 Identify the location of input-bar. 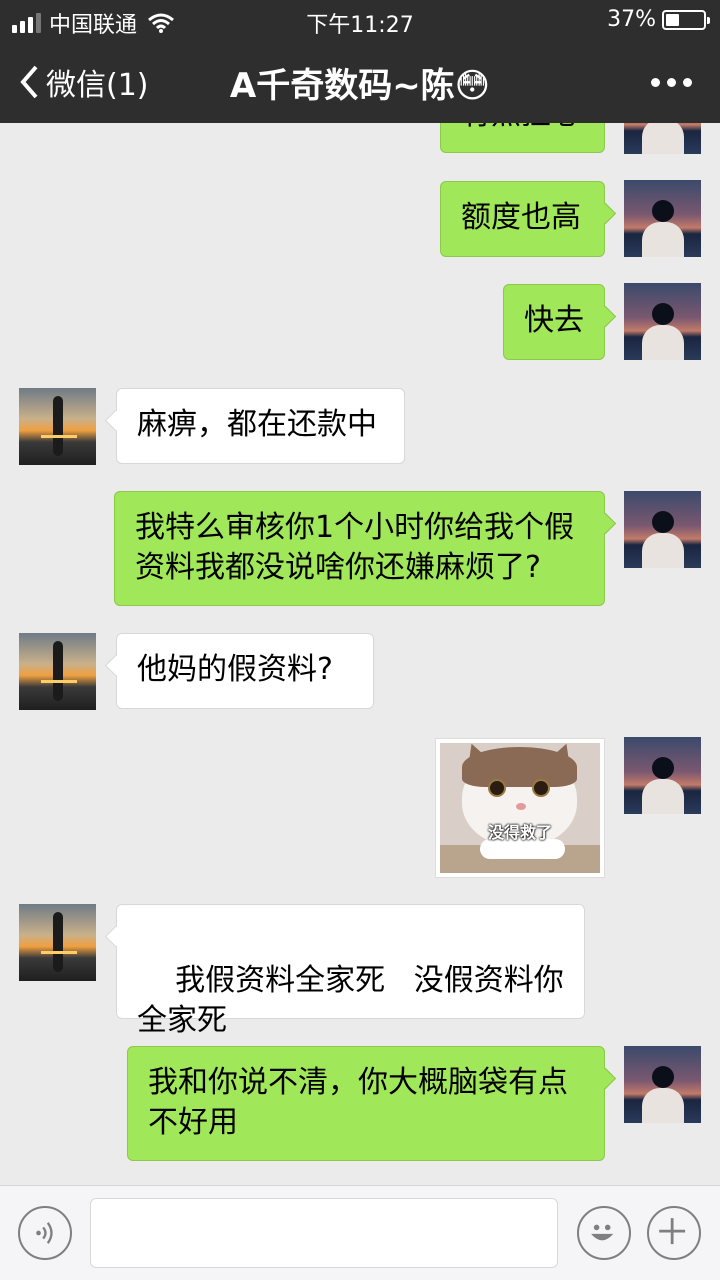
(360, 1232).